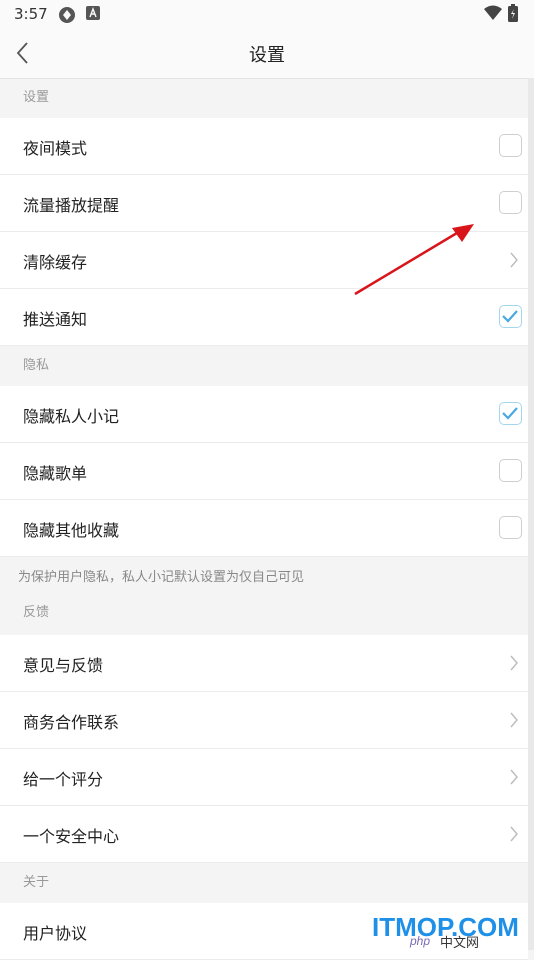 Image resolution: width=534 pixels, height=960 pixels. What do you see at coordinates (493, 12) in the screenshot?
I see `wifi-icon` at bounding box center [493, 12].